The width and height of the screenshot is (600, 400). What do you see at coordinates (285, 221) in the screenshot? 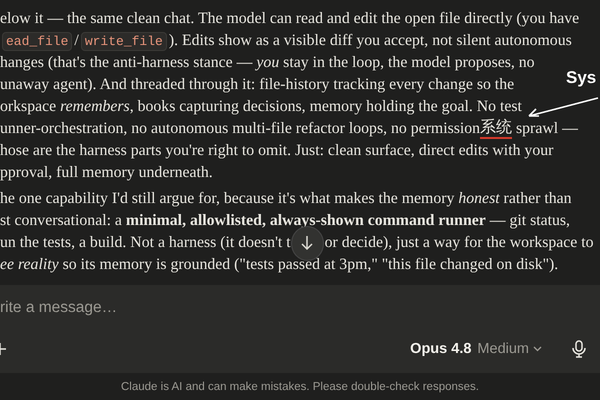
I see `message-text: st conversational: a minimal, allowlisted, always-shown command runner — git status,` at bounding box center [285, 221].